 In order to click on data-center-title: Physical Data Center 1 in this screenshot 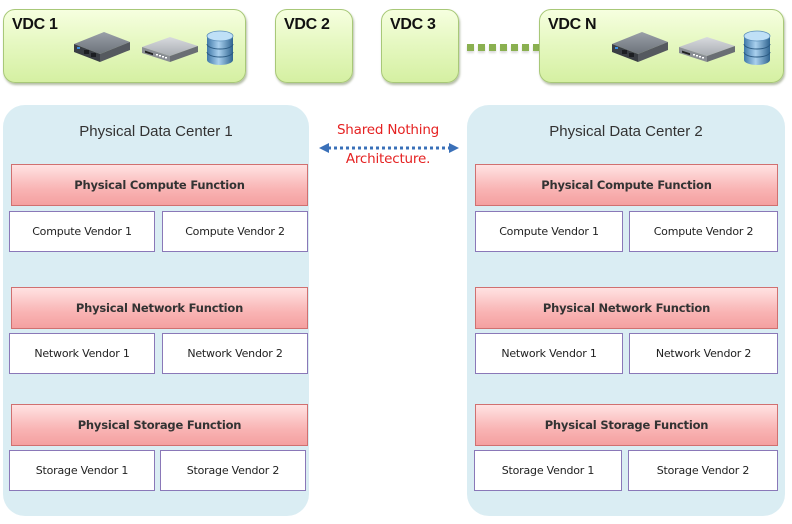, I will do `click(156, 131)`.